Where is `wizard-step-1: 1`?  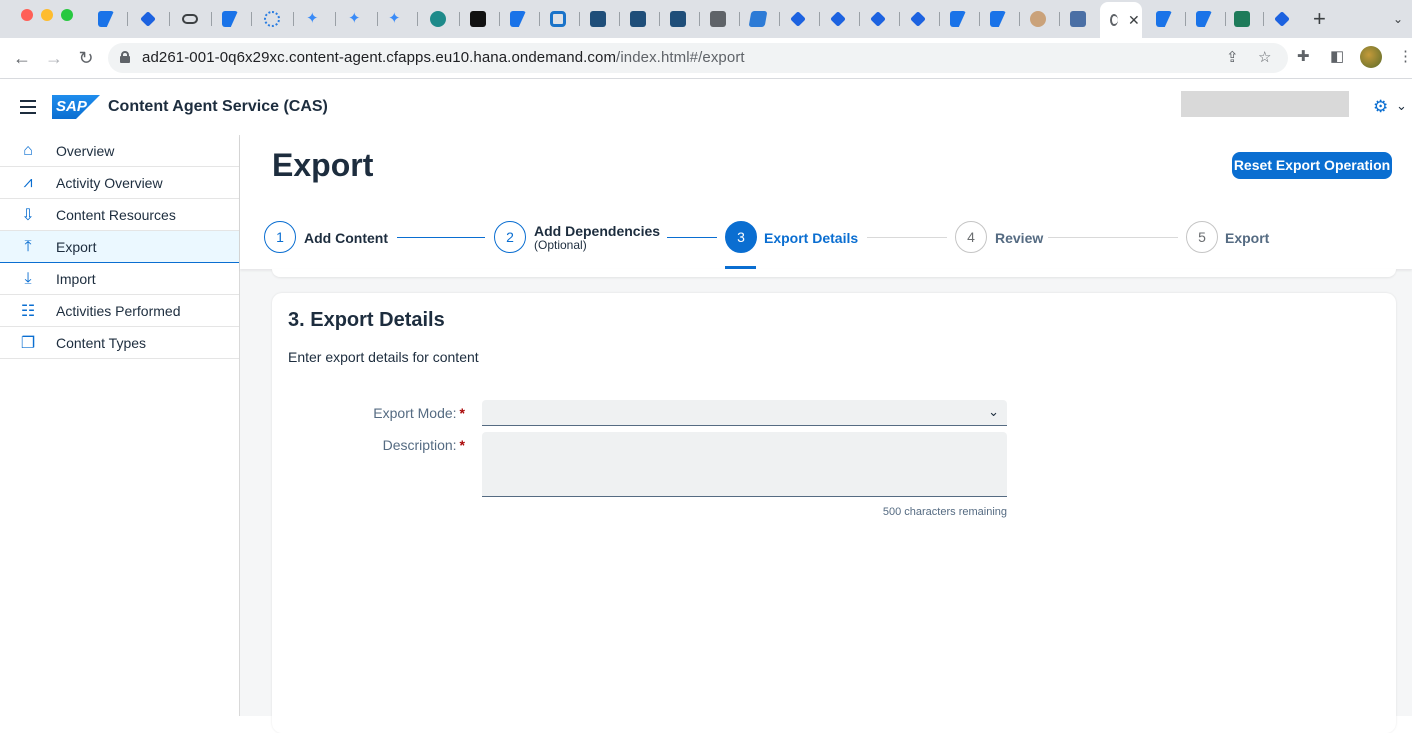 wizard-step-1: 1 is located at coordinates (280, 237).